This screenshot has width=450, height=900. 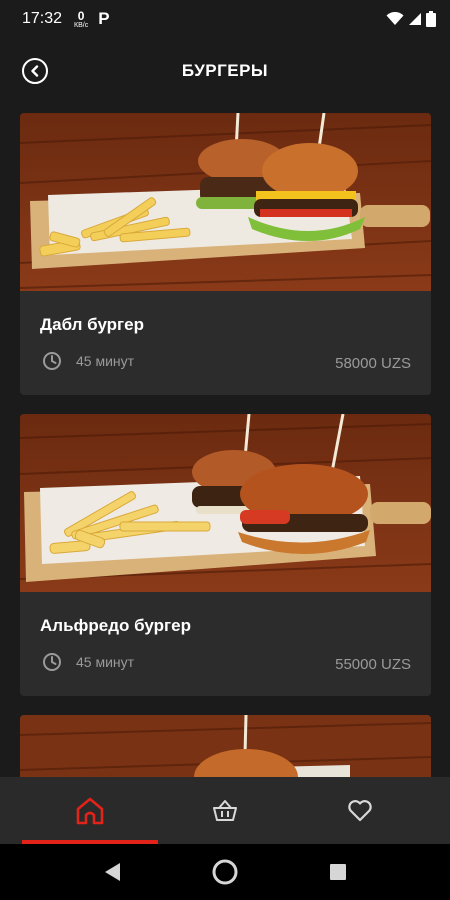 What do you see at coordinates (225, 19) in the screenshot?
I see `status-bar: 17:32 0 КВ/с P` at bounding box center [225, 19].